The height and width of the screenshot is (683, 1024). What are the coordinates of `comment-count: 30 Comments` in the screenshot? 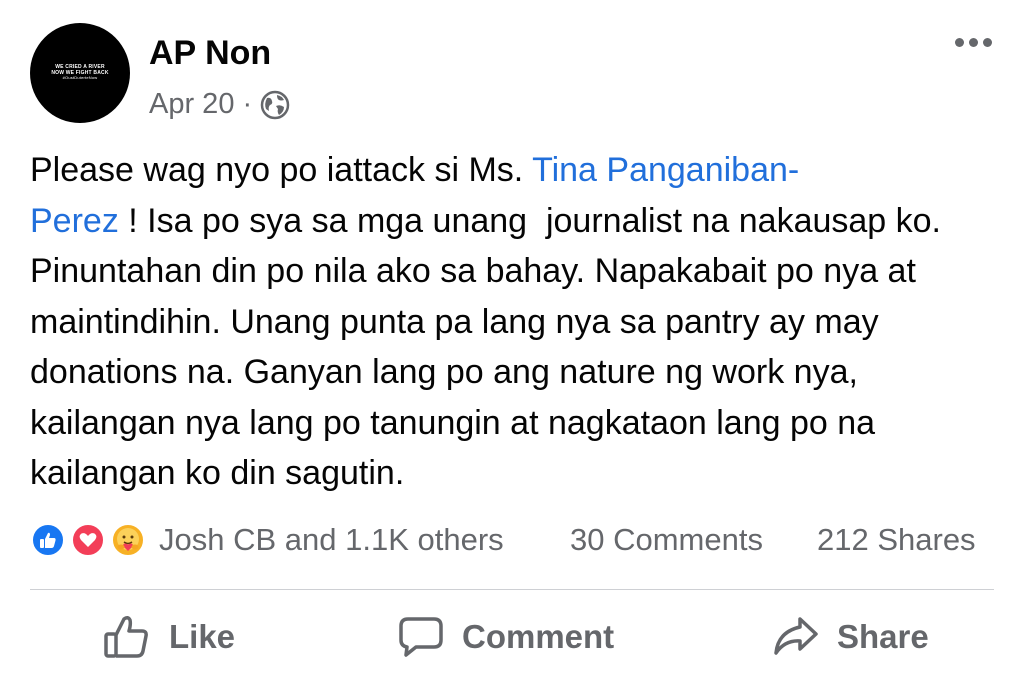 It's located at (666, 540).